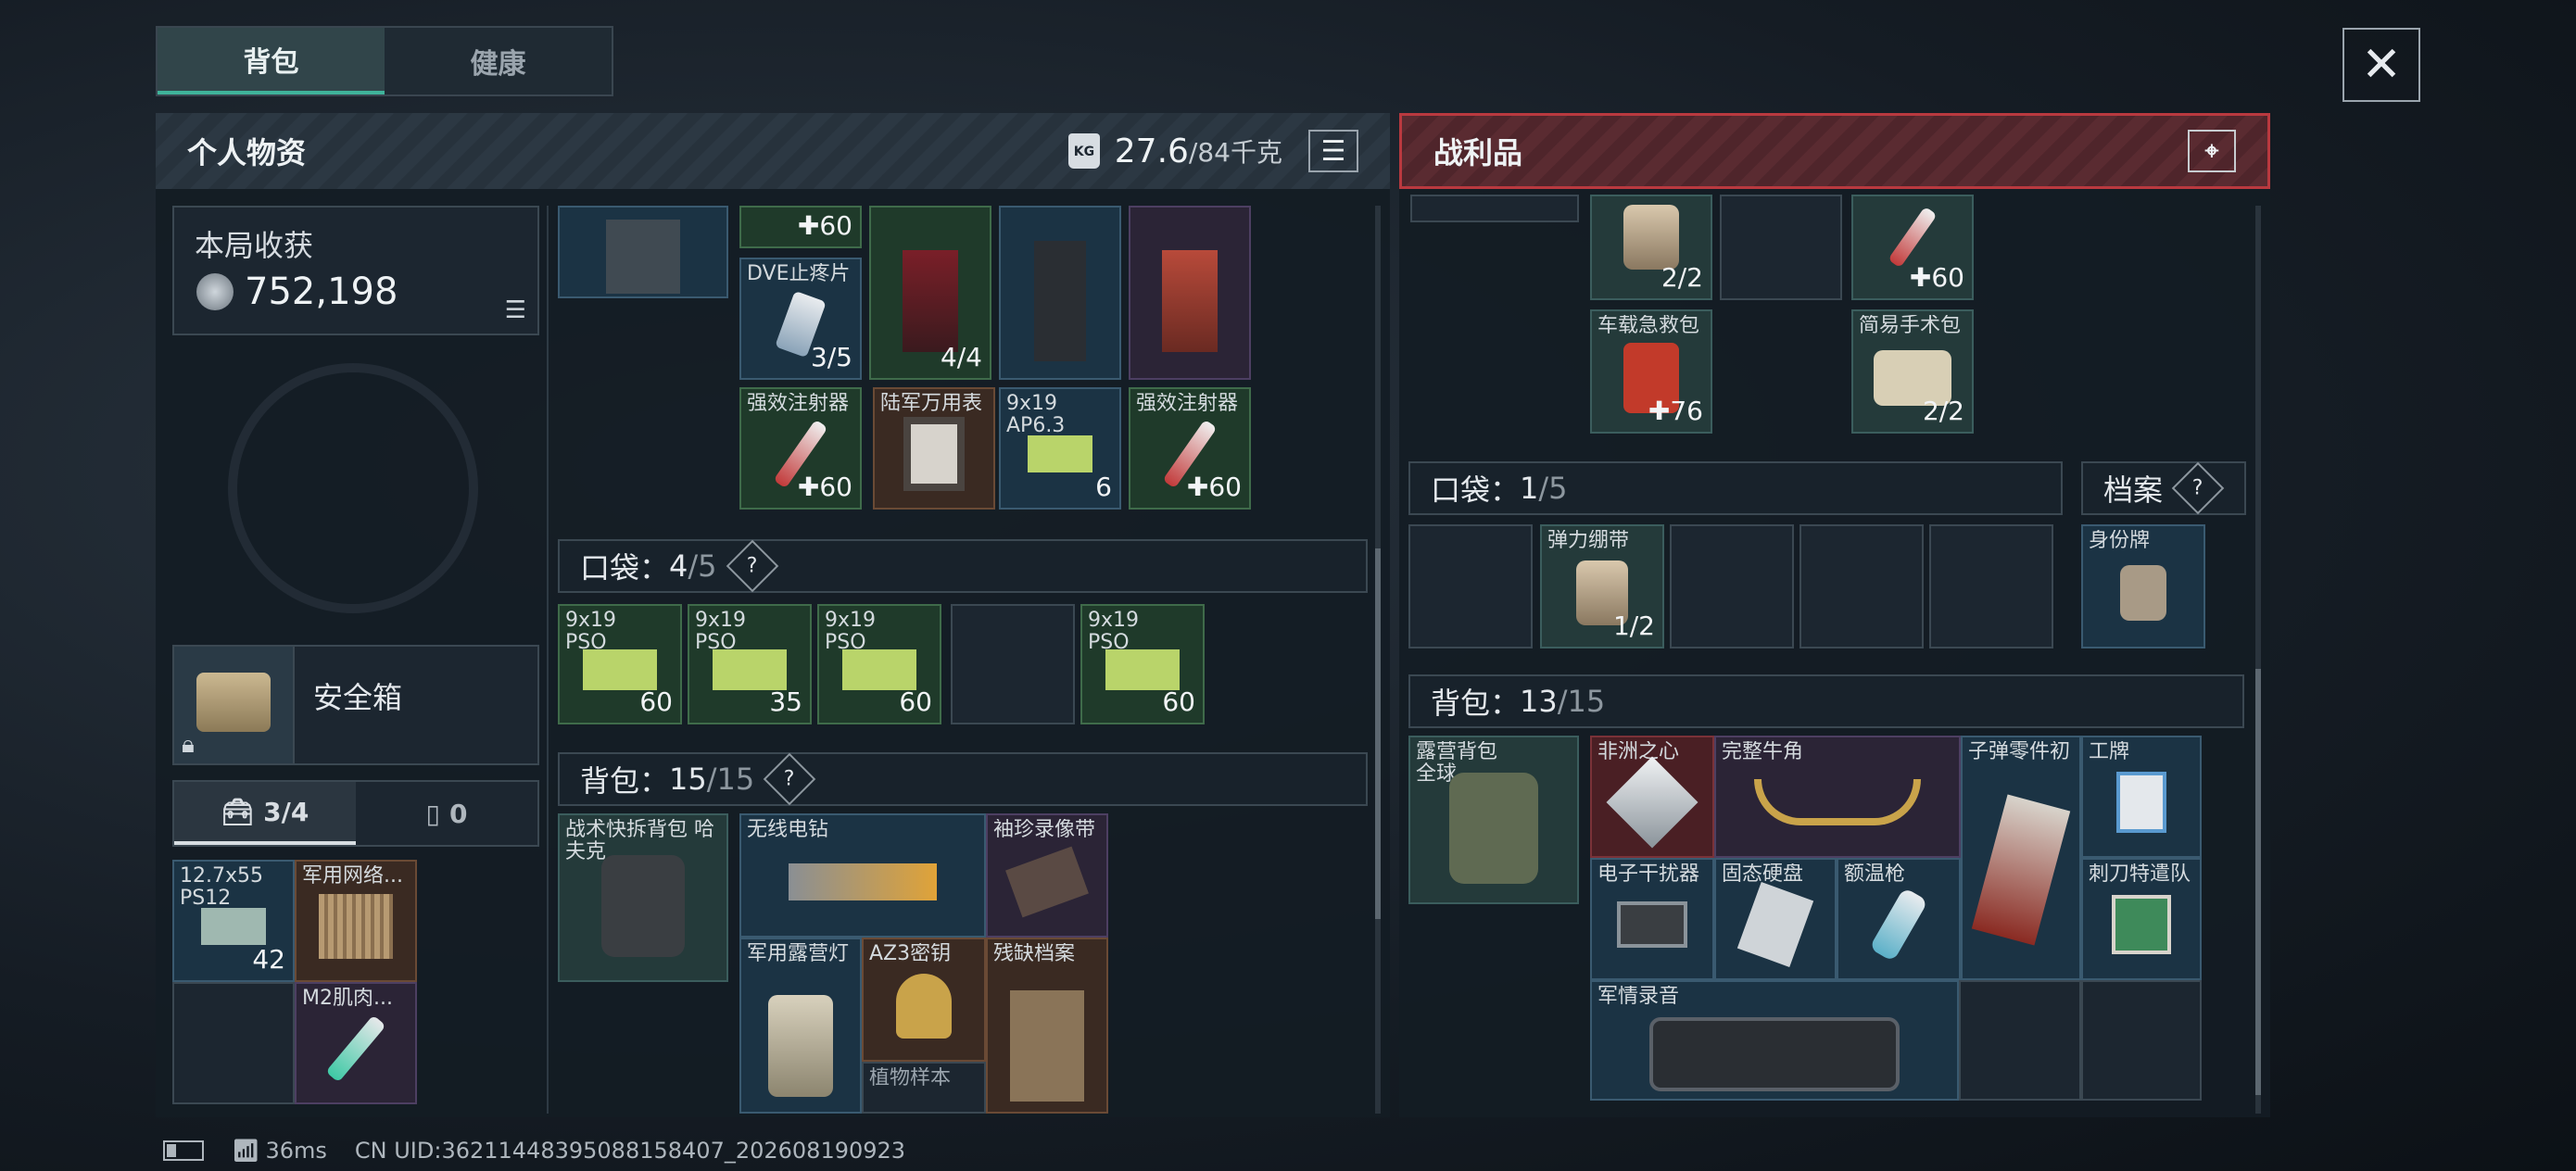 This screenshot has width=2576, height=1171. What do you see at coordinates (515, 310) in the screenshot?
I see `earnings-list-icon: ☰` at bounding box center [515, 310].